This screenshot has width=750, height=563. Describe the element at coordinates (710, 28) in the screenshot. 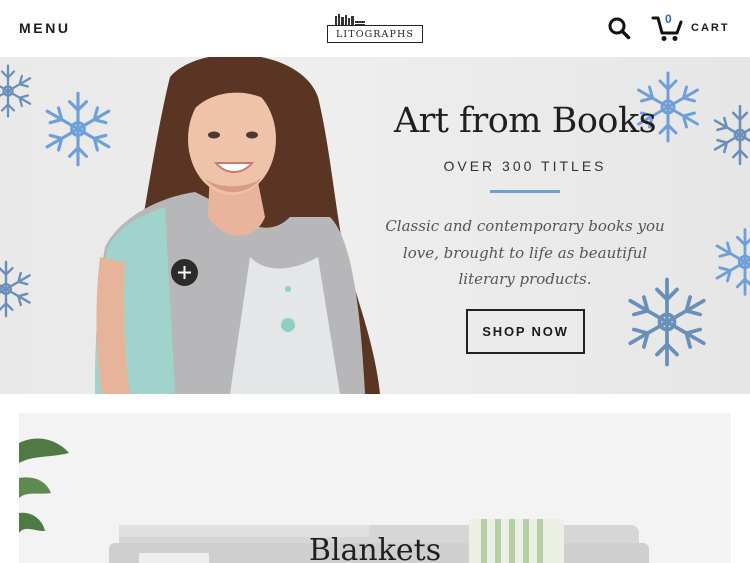

I see `cart-link: CART` at that location.